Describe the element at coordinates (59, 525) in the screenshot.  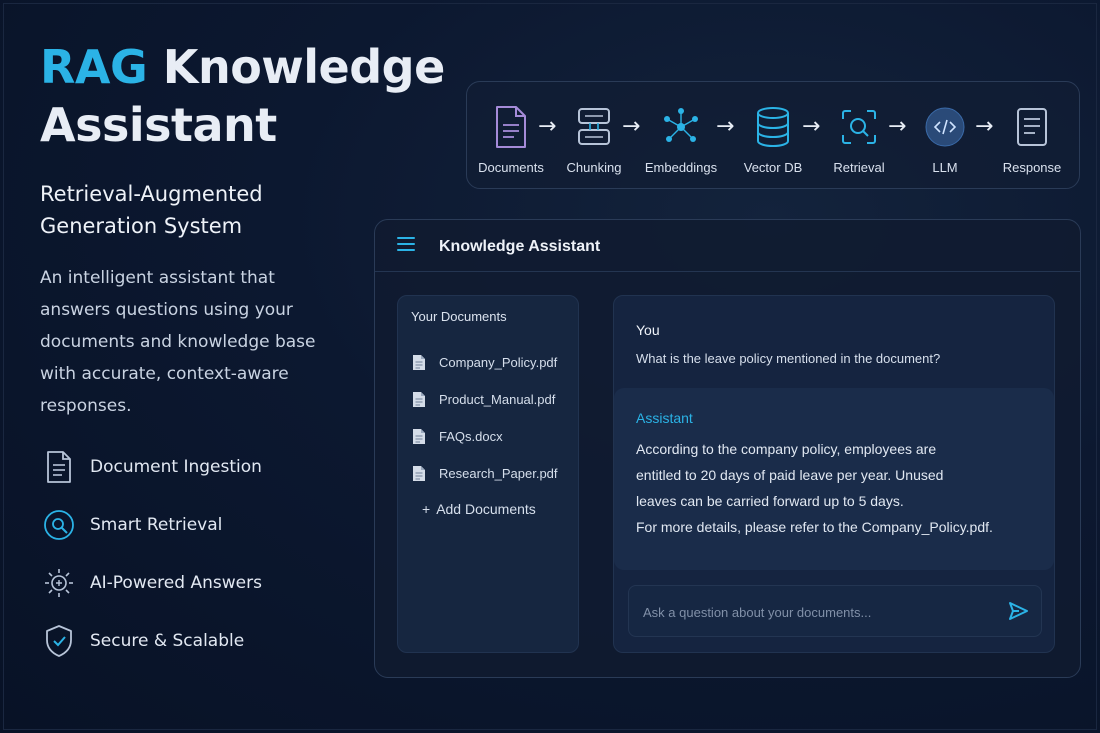
I see `search-icon` at that location.